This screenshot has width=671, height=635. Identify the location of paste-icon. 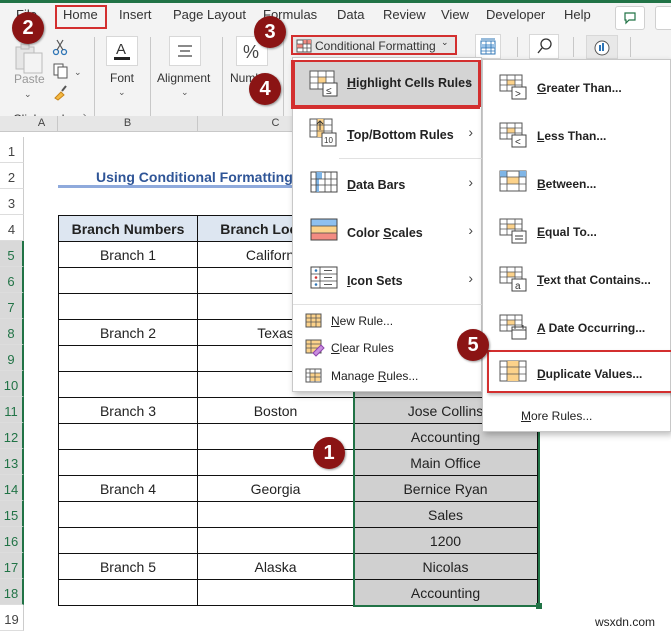
(29, 58).